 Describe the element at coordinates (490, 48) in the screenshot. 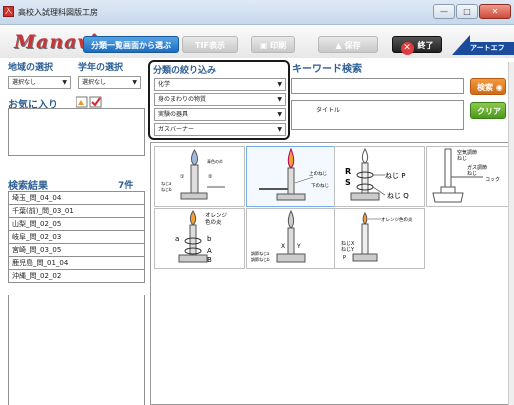

I see `brand-label: アートエフ` at that location.